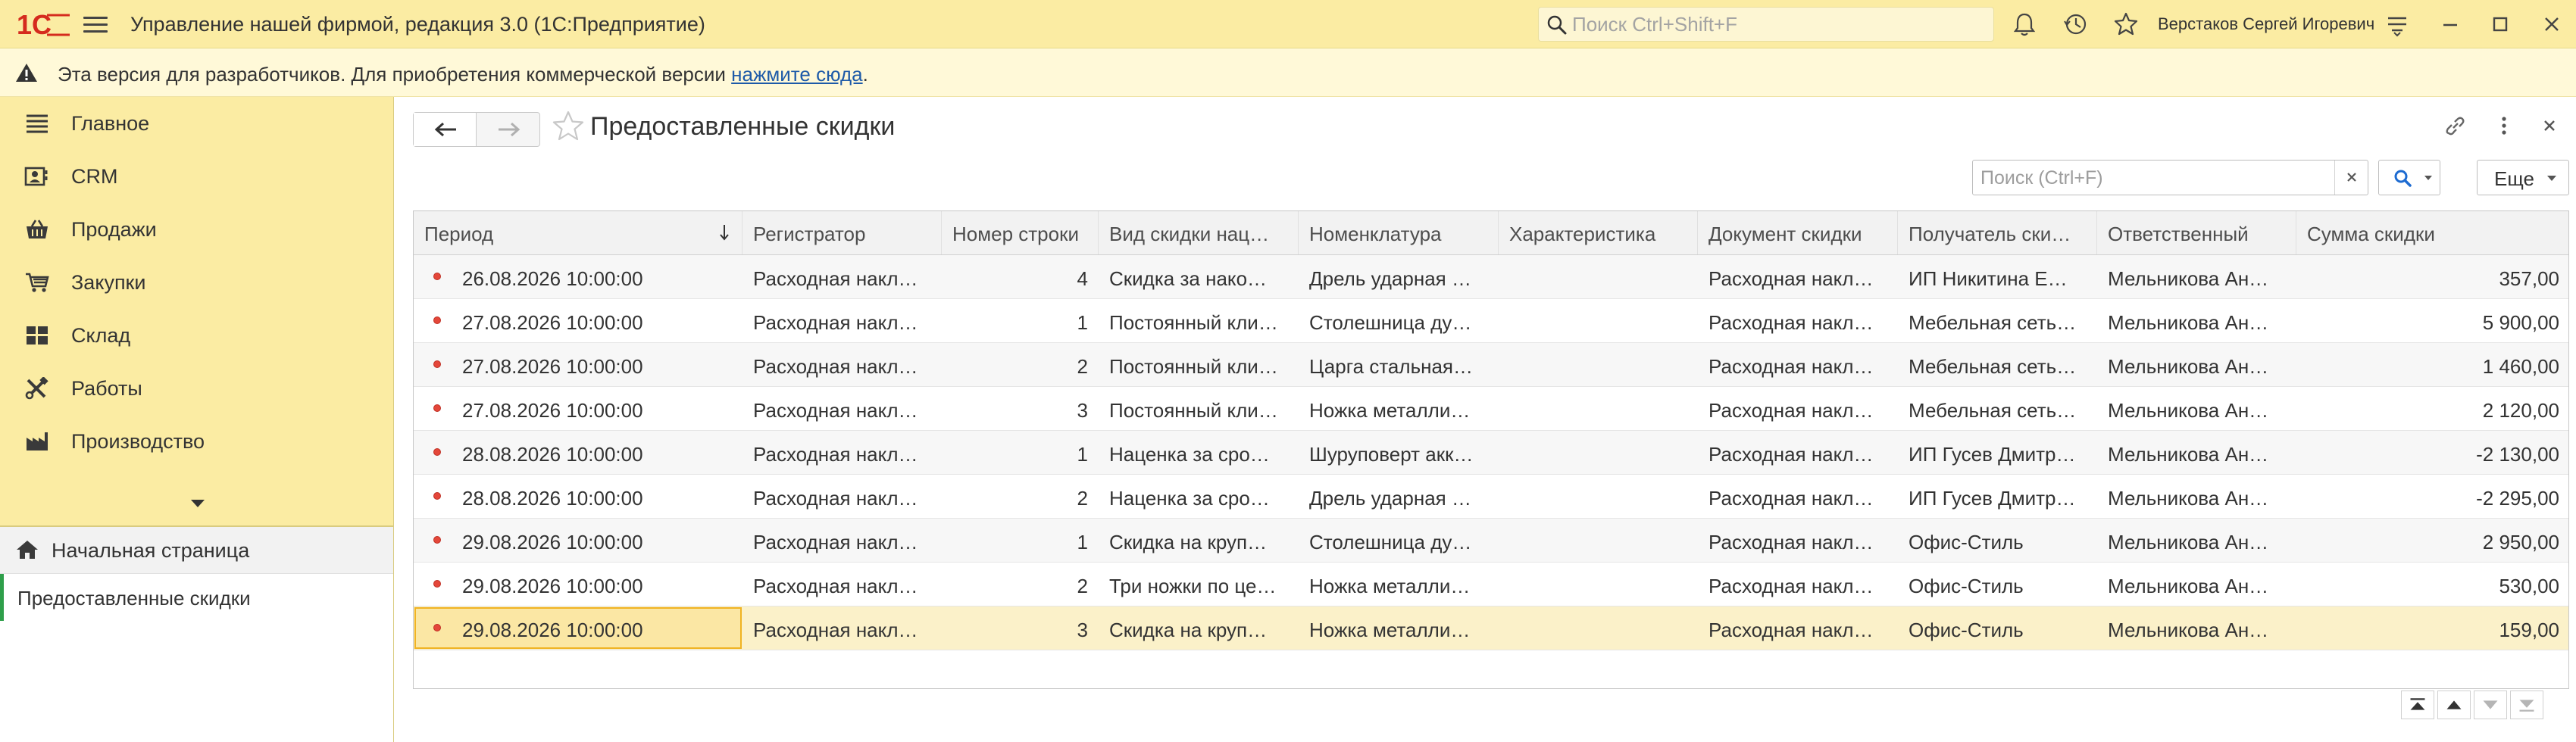  Describe the element at coordinates (101, 335) in the screenshot. I see `section-label: Склад` at that location.